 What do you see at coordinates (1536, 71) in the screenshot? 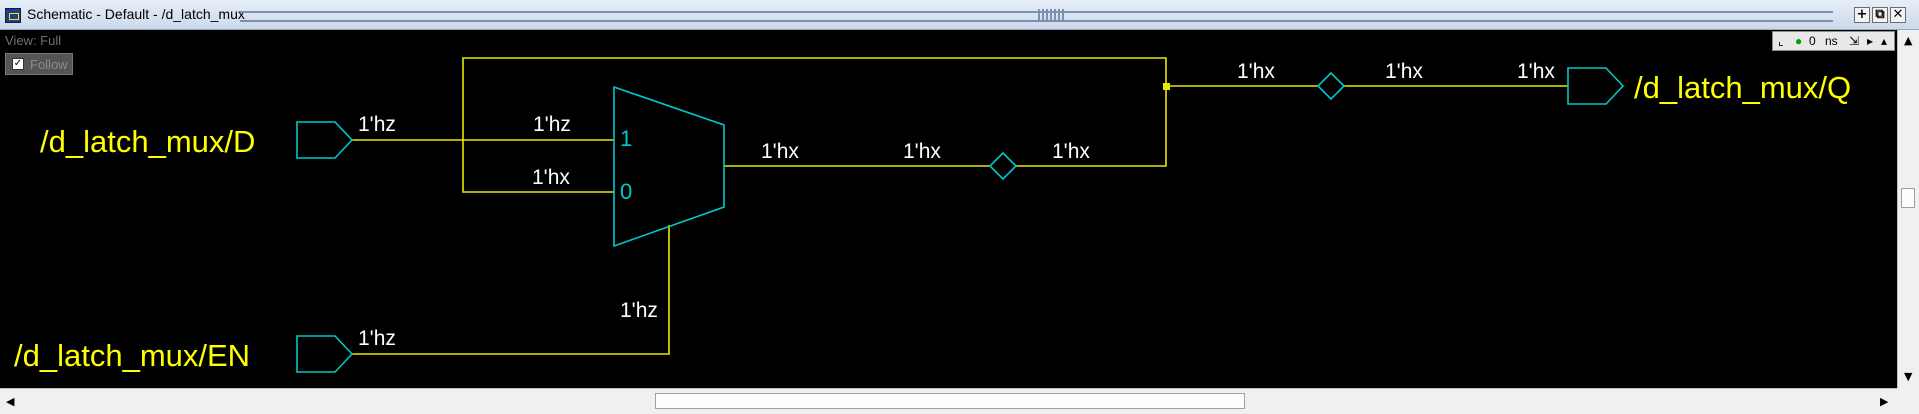
I see `value-q-in: 1'hx` at bounding box center [1536, 71].